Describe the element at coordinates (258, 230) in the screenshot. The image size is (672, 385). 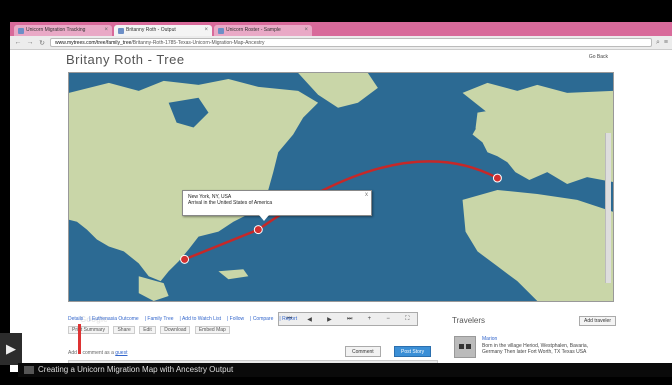
I see `waypoint-marker` at that location.